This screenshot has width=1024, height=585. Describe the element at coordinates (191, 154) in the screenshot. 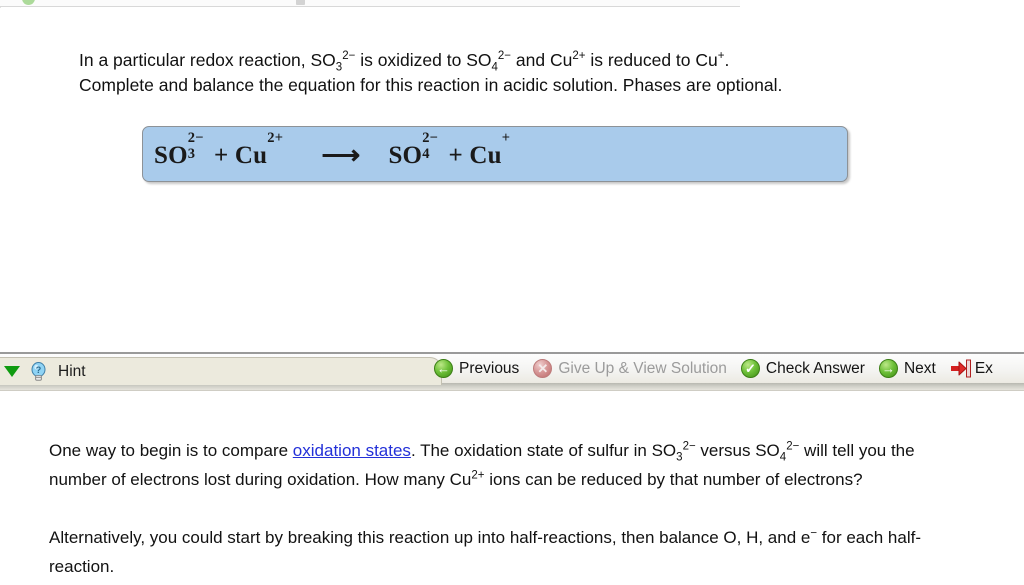

I see `so3-count-sub: 3` at that location.